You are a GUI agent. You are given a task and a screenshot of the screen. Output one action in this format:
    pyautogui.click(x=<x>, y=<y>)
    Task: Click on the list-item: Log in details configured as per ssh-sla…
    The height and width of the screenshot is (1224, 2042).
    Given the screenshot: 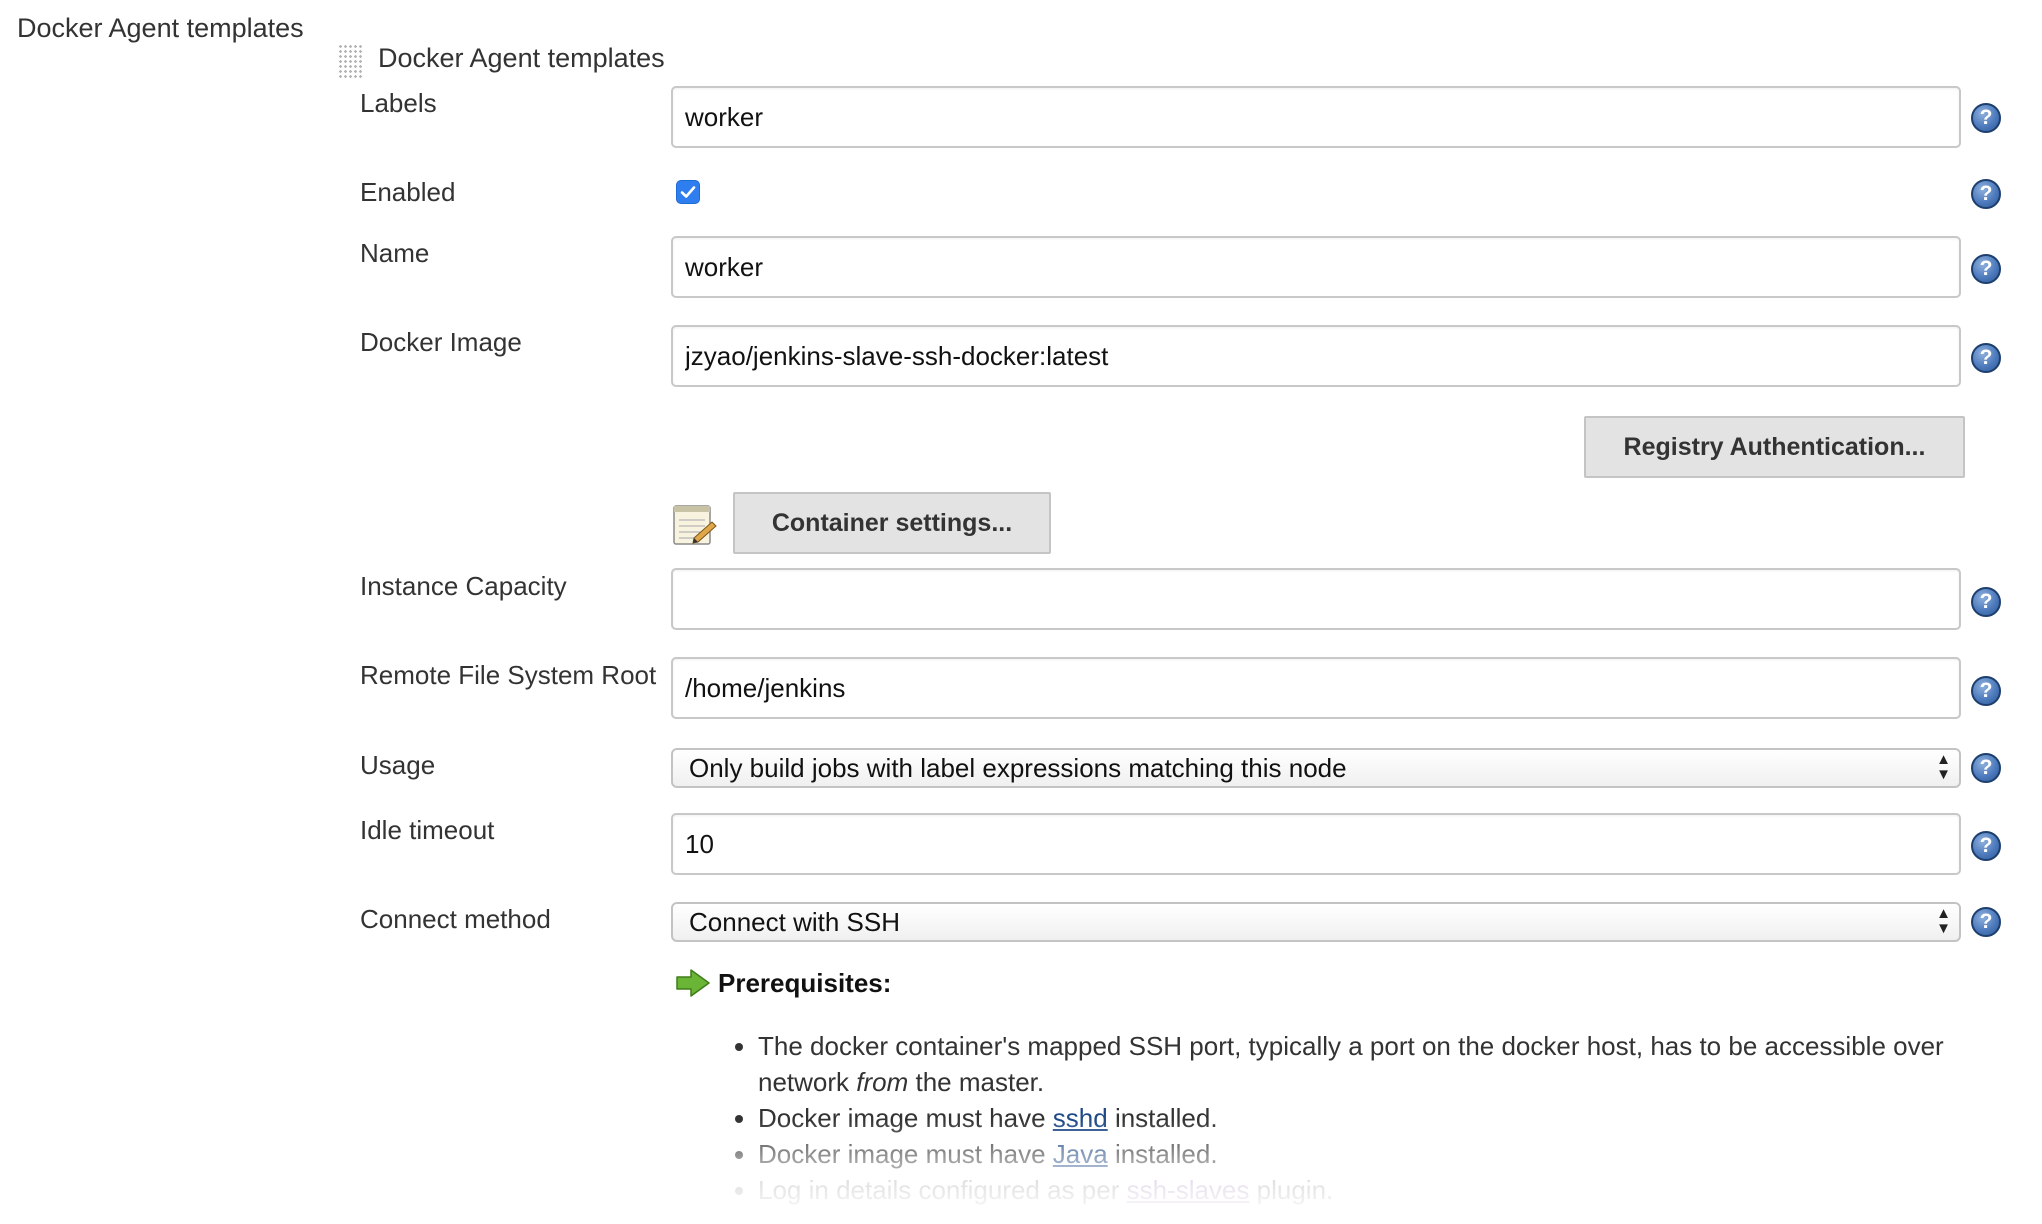 What is the action you would take?
    pyautogui.click(x=1378, y=1190)
    